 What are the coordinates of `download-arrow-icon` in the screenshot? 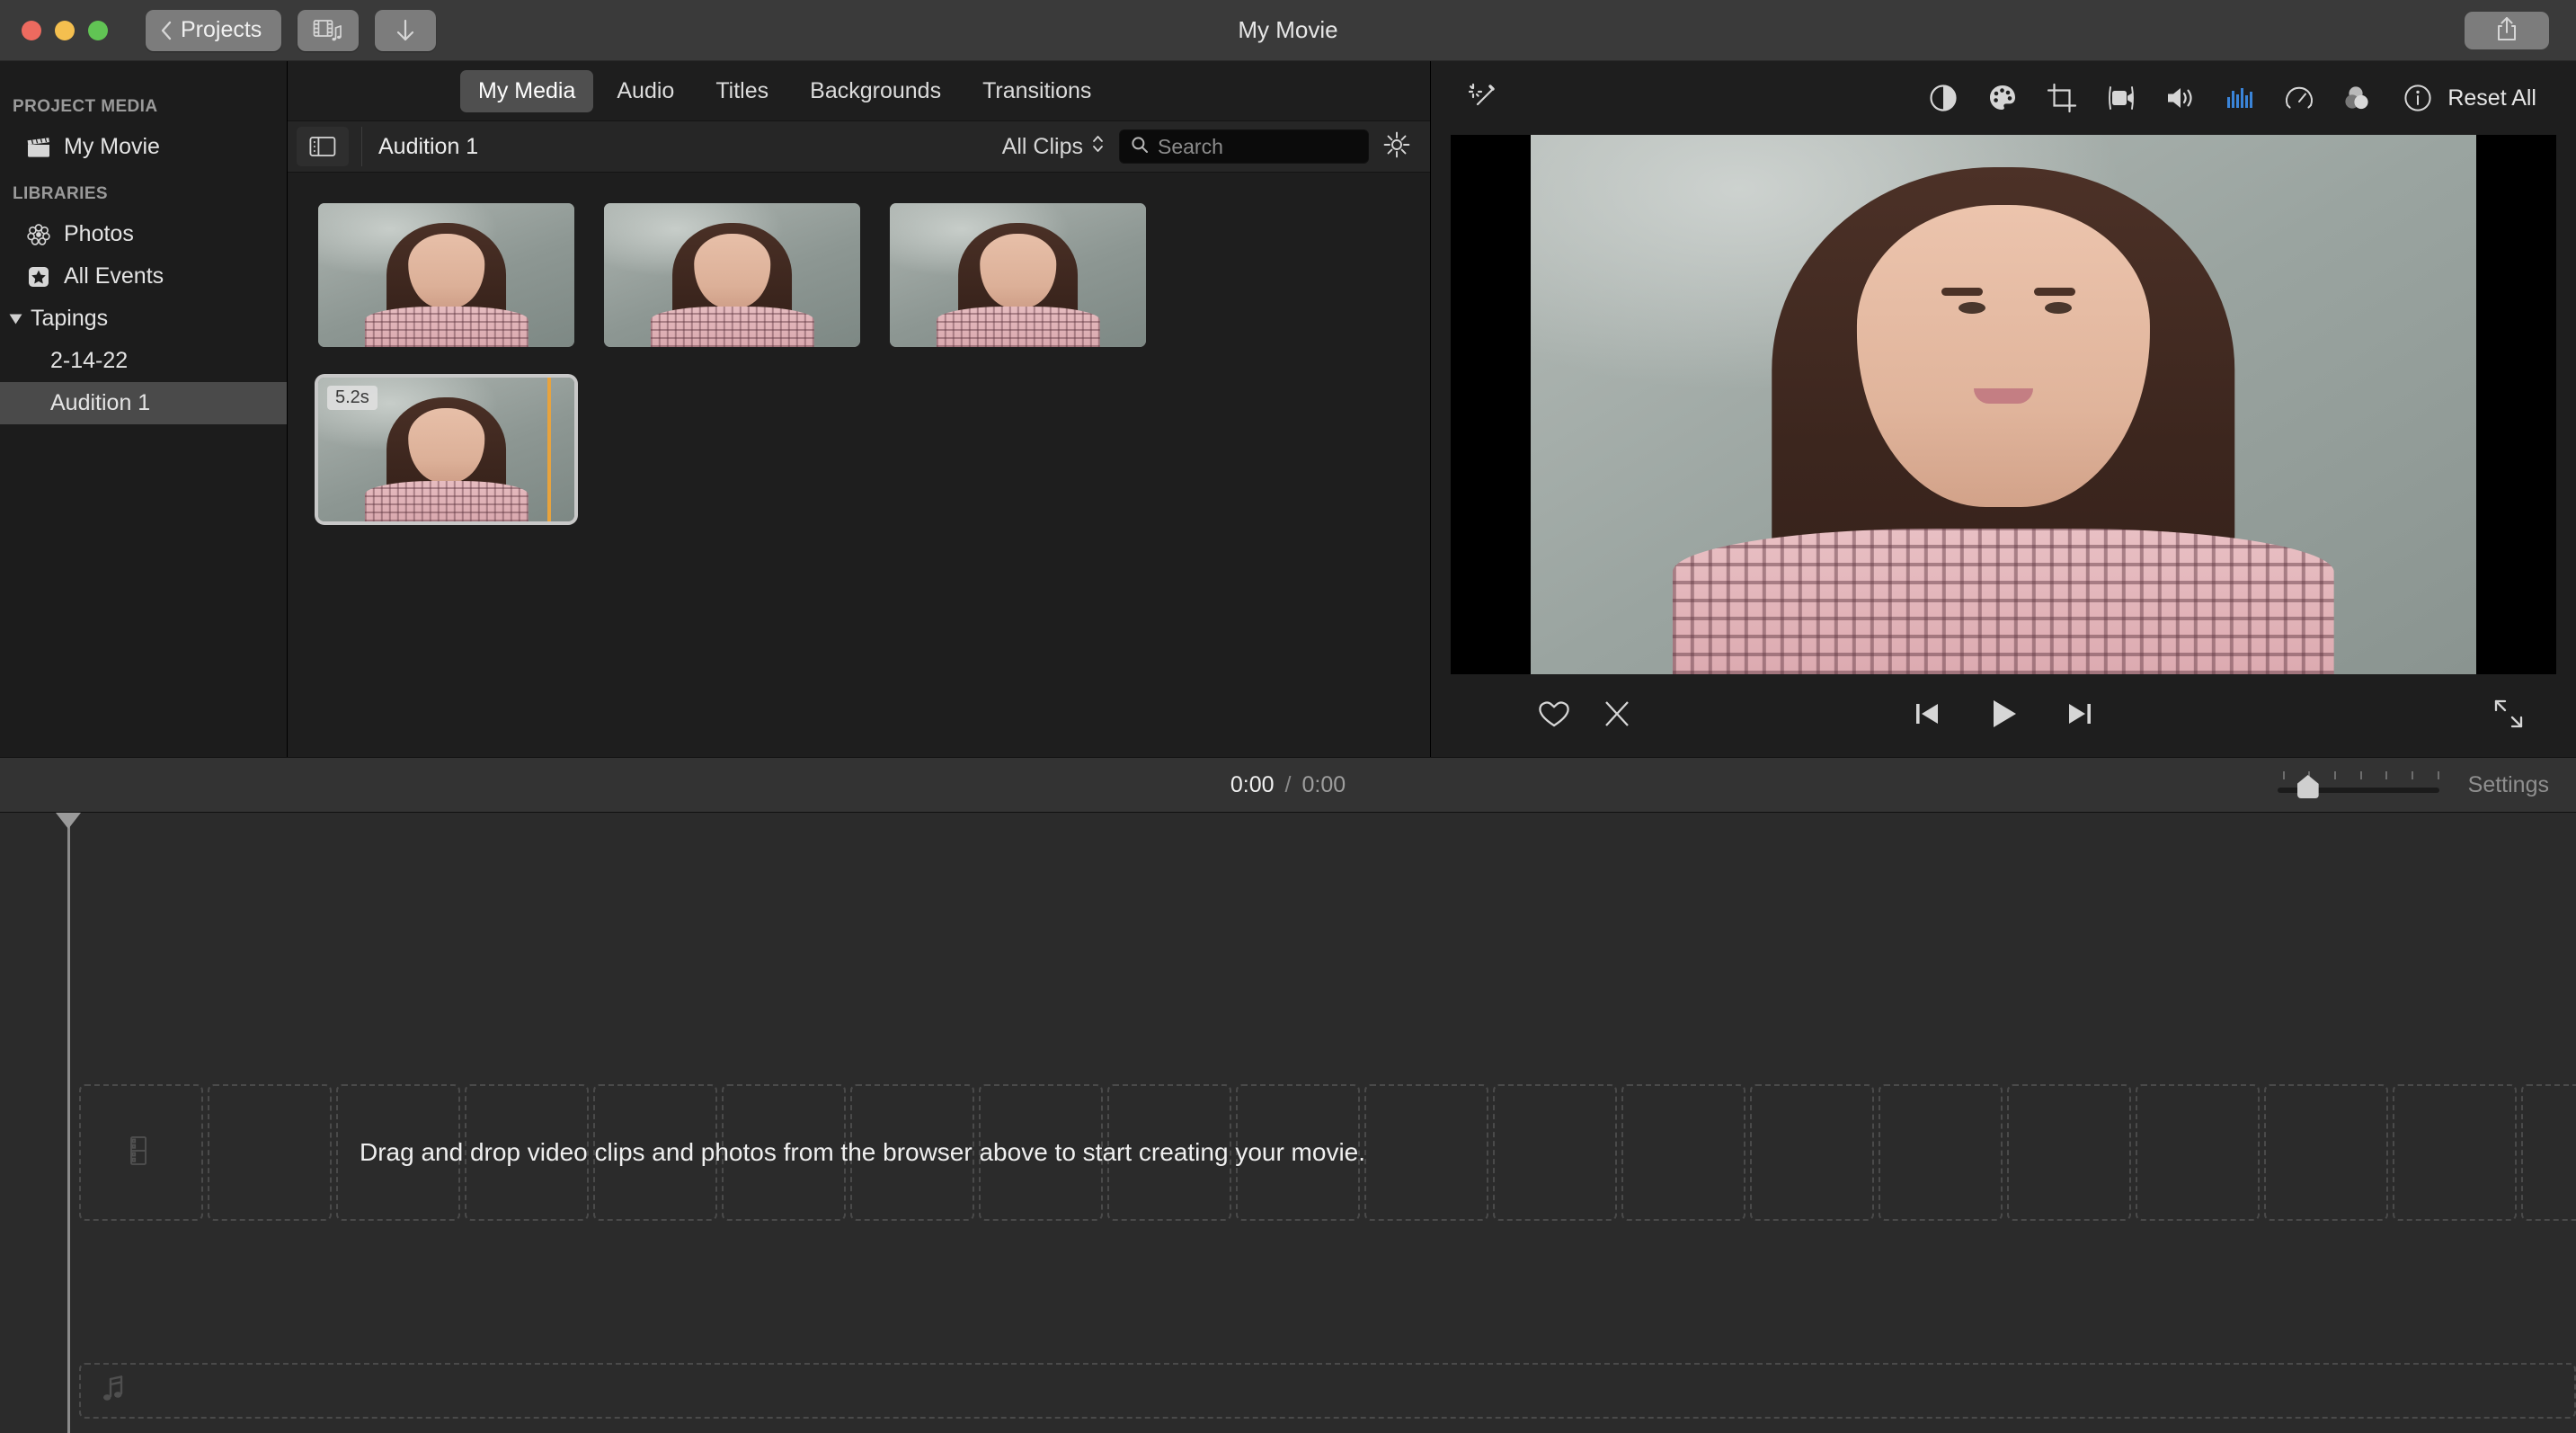 It's located at (405, 30).